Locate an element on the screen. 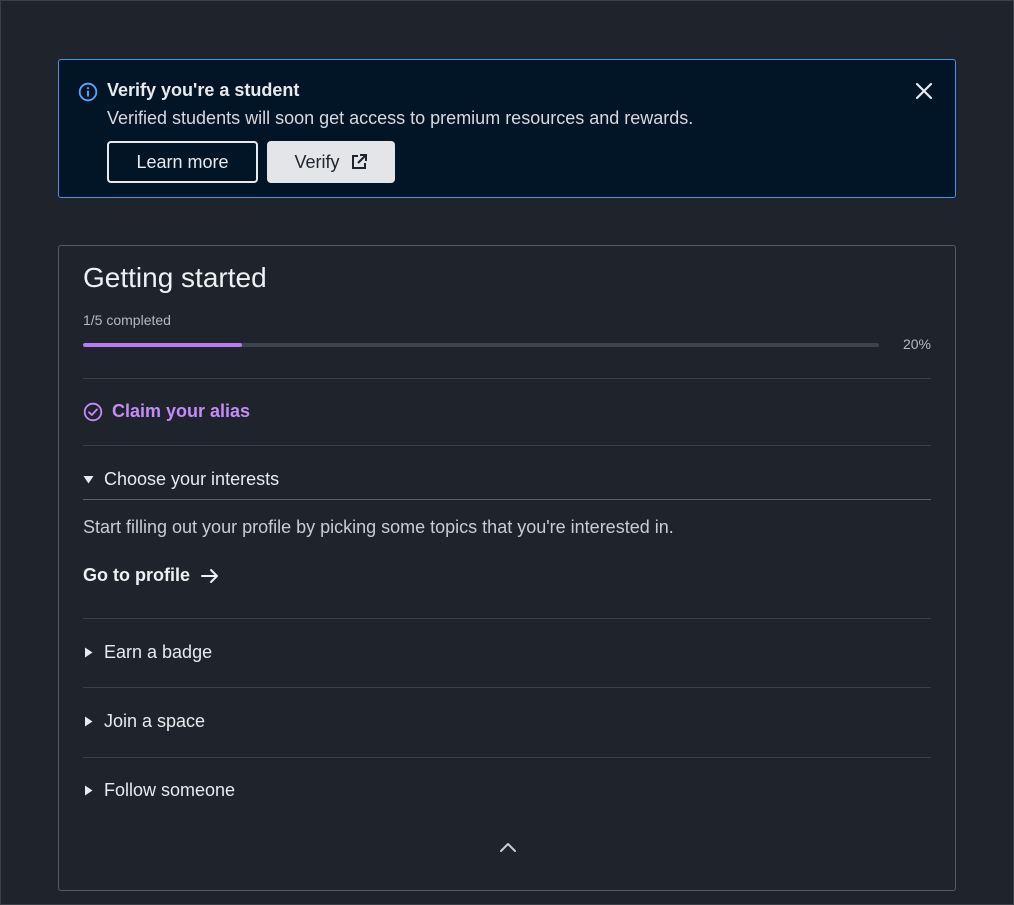 The width and height of the screenshot is (1014, 905). task-label: Join a space is located at coordinates (155, 721).